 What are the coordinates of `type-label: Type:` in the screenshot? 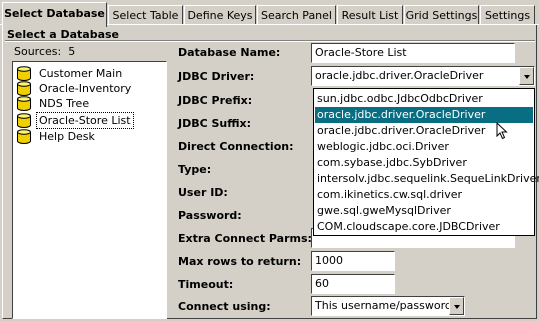 It's located at (195, 169).